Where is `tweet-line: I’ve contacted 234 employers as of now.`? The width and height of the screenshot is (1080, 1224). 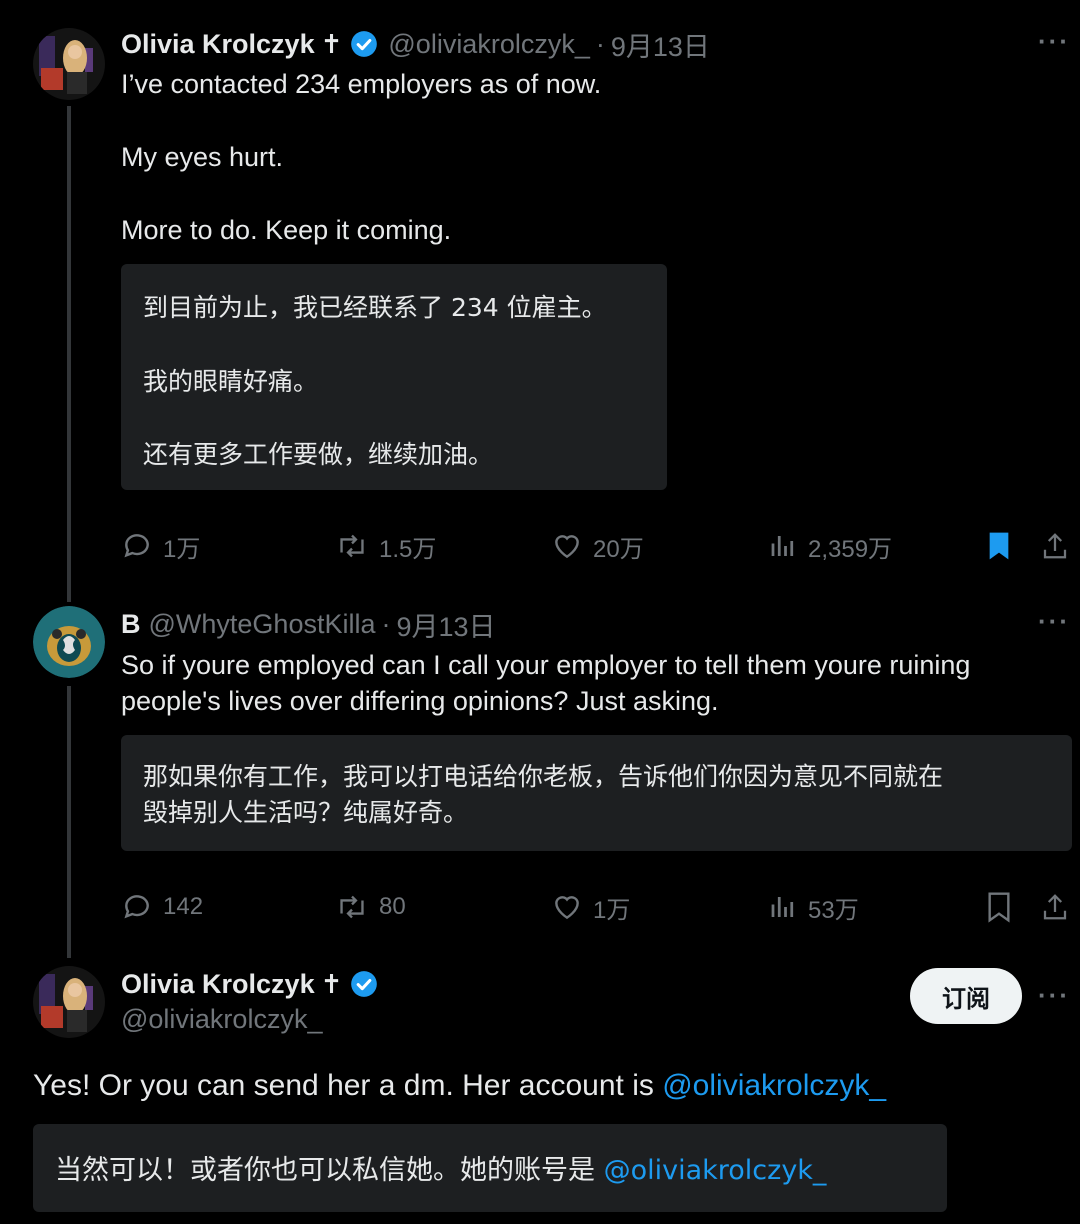 tweet-line: I’ve contacted 234 employers as of now. is located at coordinates (361, 84).